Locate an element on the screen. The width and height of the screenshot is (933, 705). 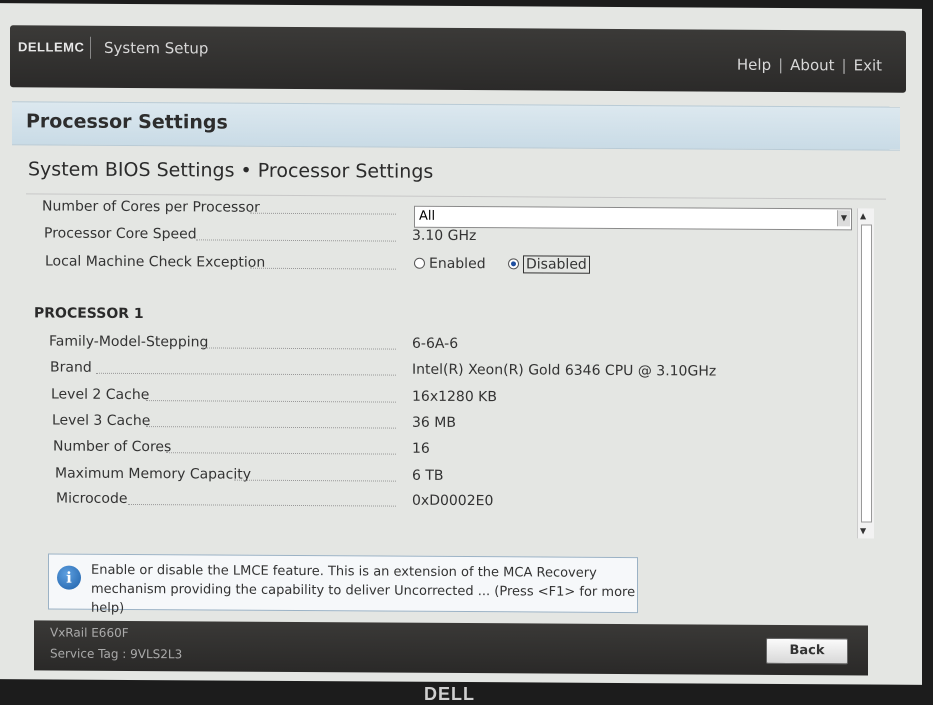
header-divider is located at coordinates (90, 47).